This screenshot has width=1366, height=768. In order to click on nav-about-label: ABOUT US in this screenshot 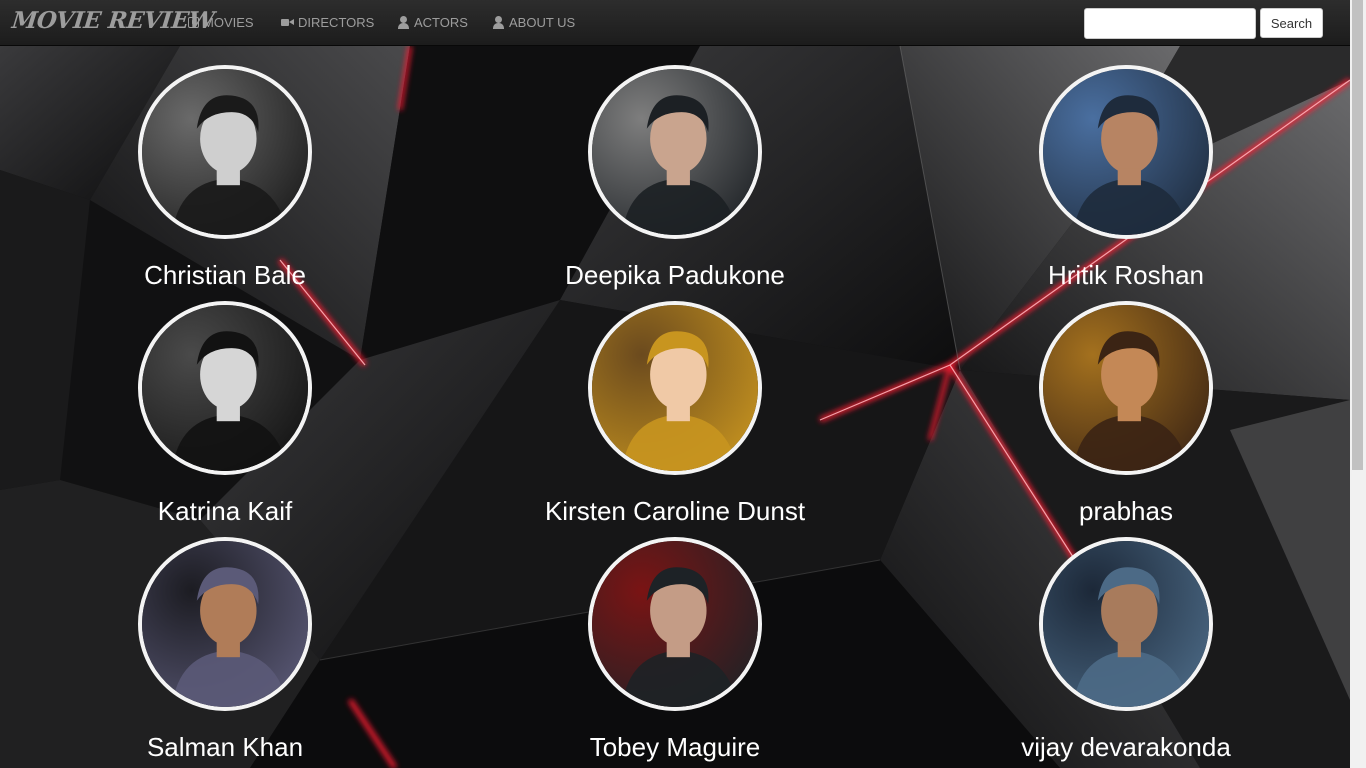, I will do `click(542, 22)`.